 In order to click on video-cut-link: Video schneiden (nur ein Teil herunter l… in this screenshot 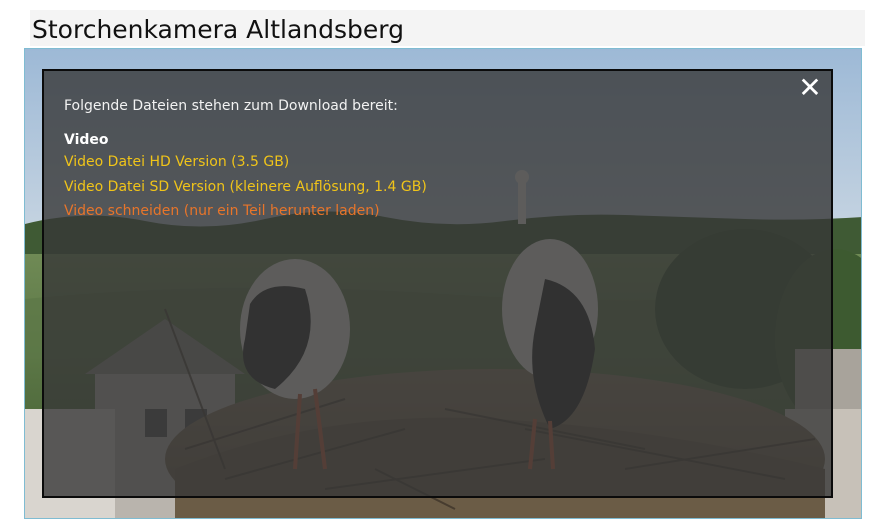, I will do `click(222, 211)`.